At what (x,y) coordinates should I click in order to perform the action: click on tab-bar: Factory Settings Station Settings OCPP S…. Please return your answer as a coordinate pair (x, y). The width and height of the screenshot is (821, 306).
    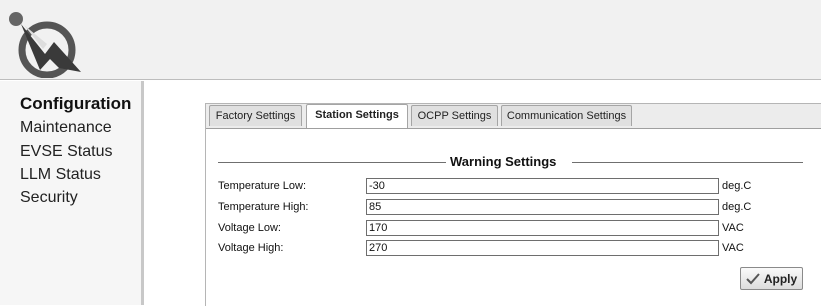
    Looking at the image, I should click on (513, 116).